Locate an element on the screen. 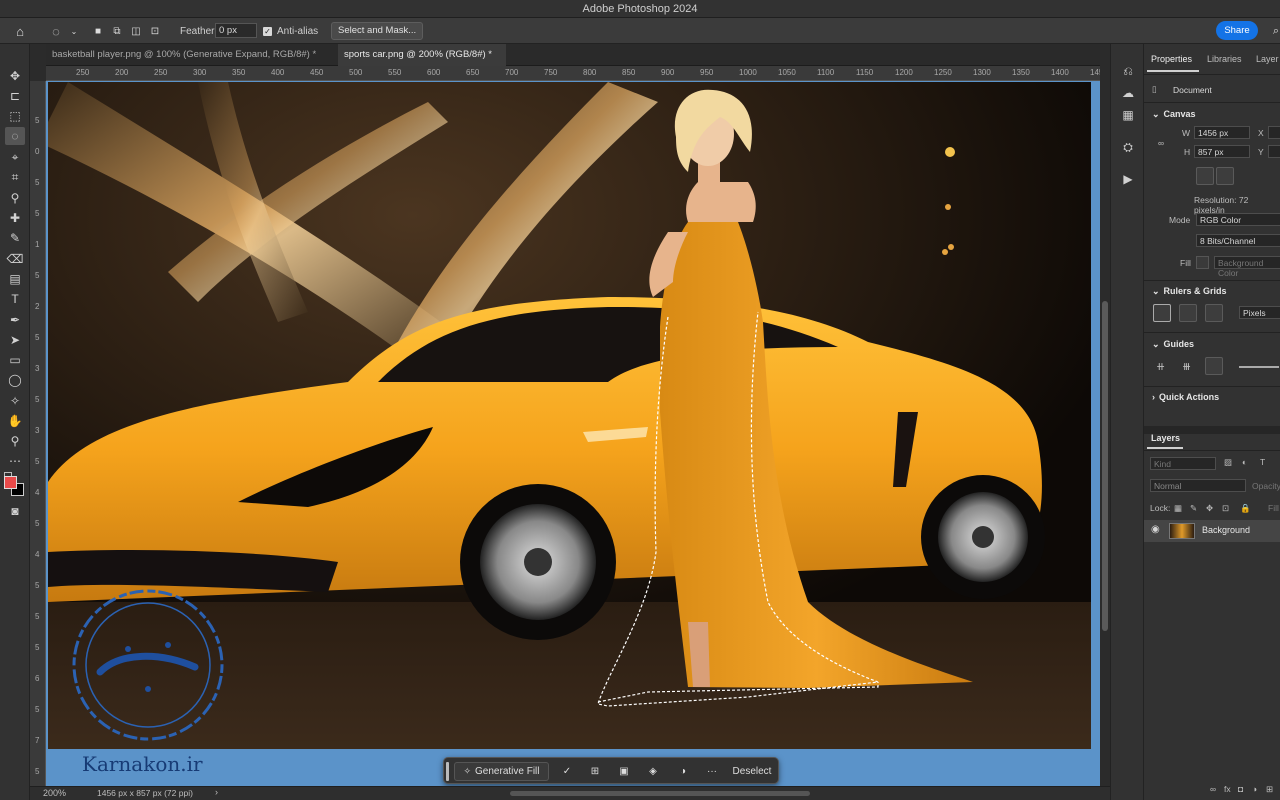 The image size is (1280, 800). add-selection-icon: ⧉ is located at coordinates (117, 31).